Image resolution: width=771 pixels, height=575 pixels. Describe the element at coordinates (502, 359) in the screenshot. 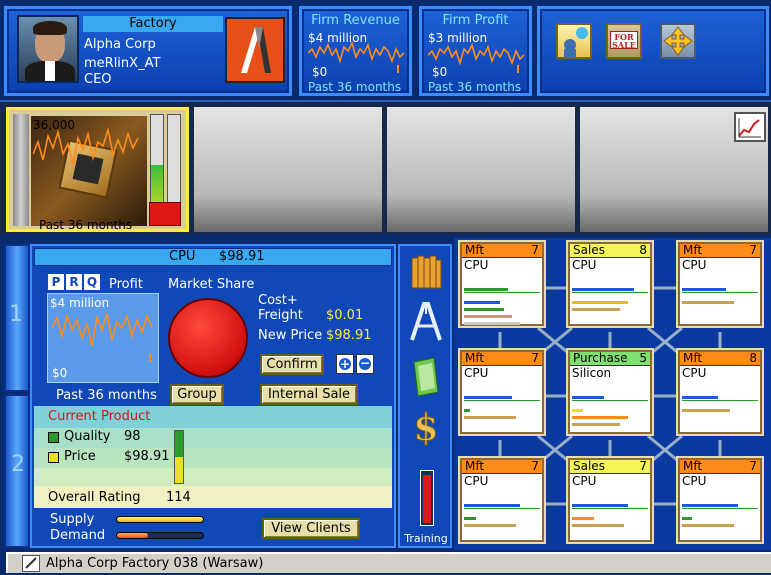

I see `unit-header: Mft 7` at that location.